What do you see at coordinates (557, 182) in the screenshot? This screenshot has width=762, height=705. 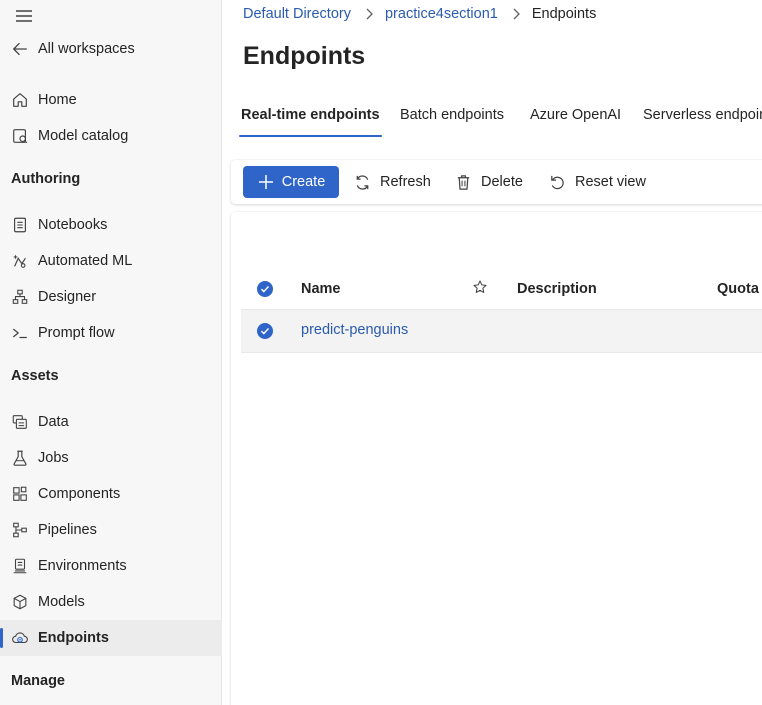 I see `reset-icon` at bounding box center [557, 182].